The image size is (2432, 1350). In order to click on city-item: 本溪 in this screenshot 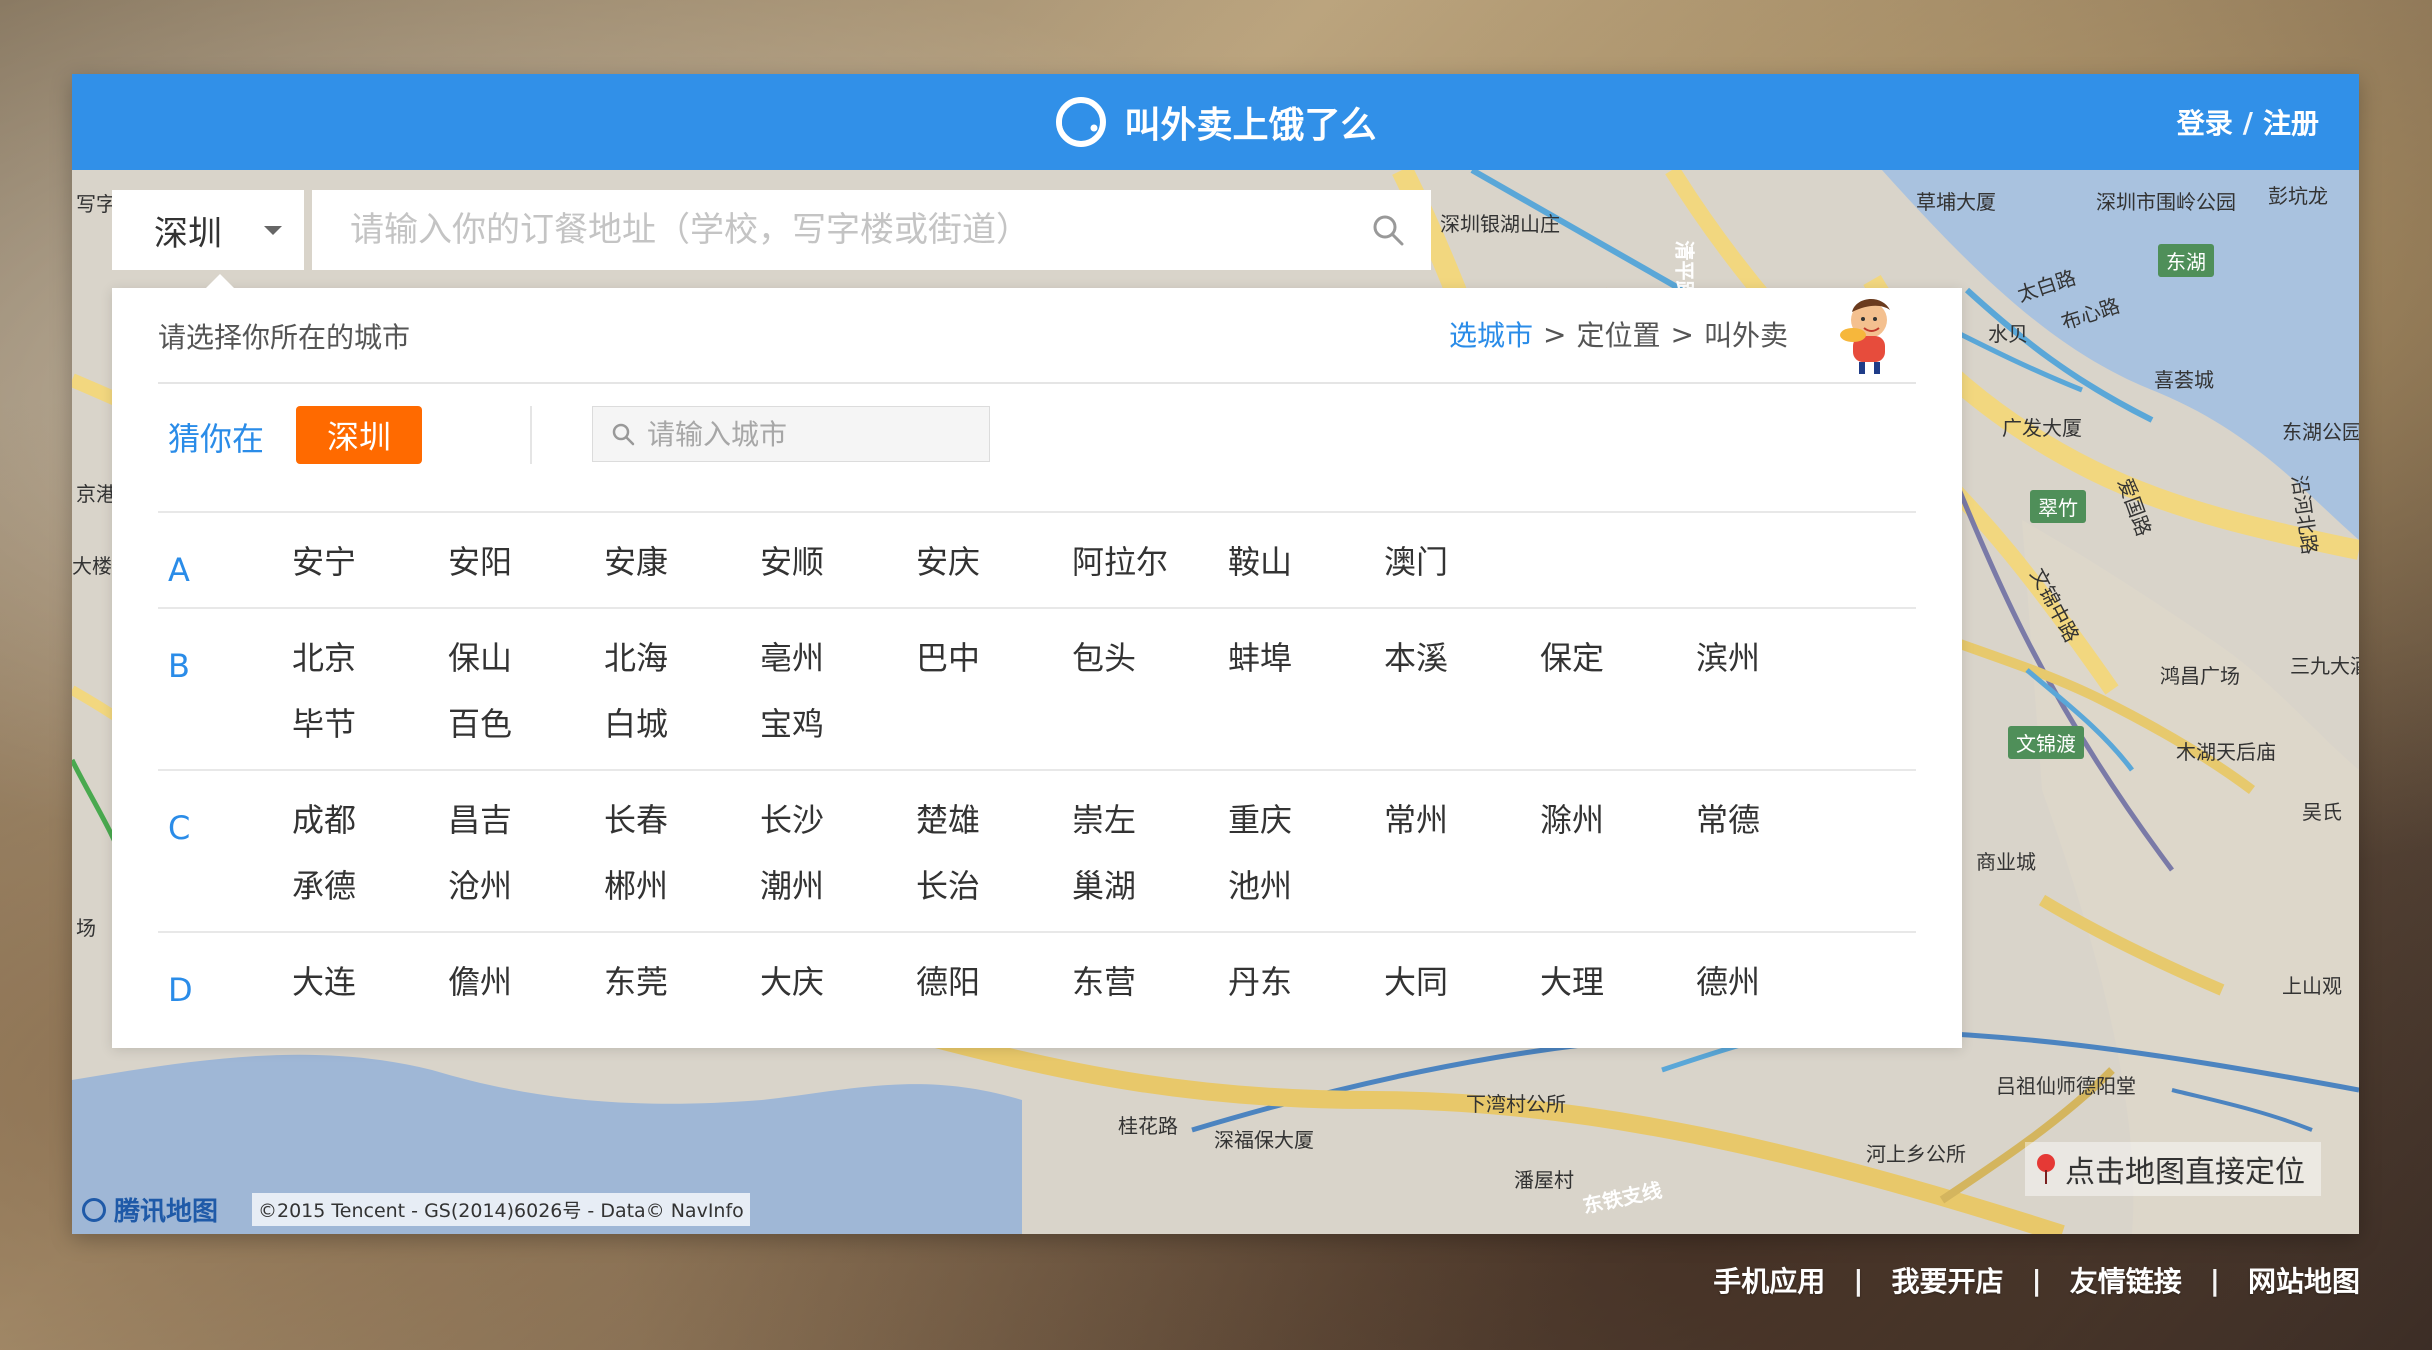, I will do `click(1462, 658)`.